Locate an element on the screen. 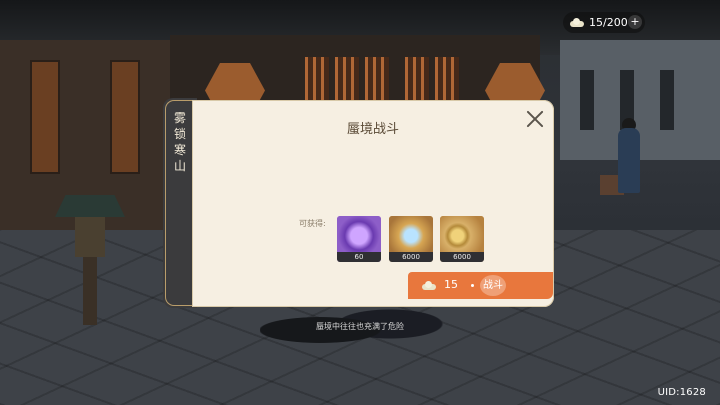  battle-button: 15 战斗 is located at coordinates (480, 285).